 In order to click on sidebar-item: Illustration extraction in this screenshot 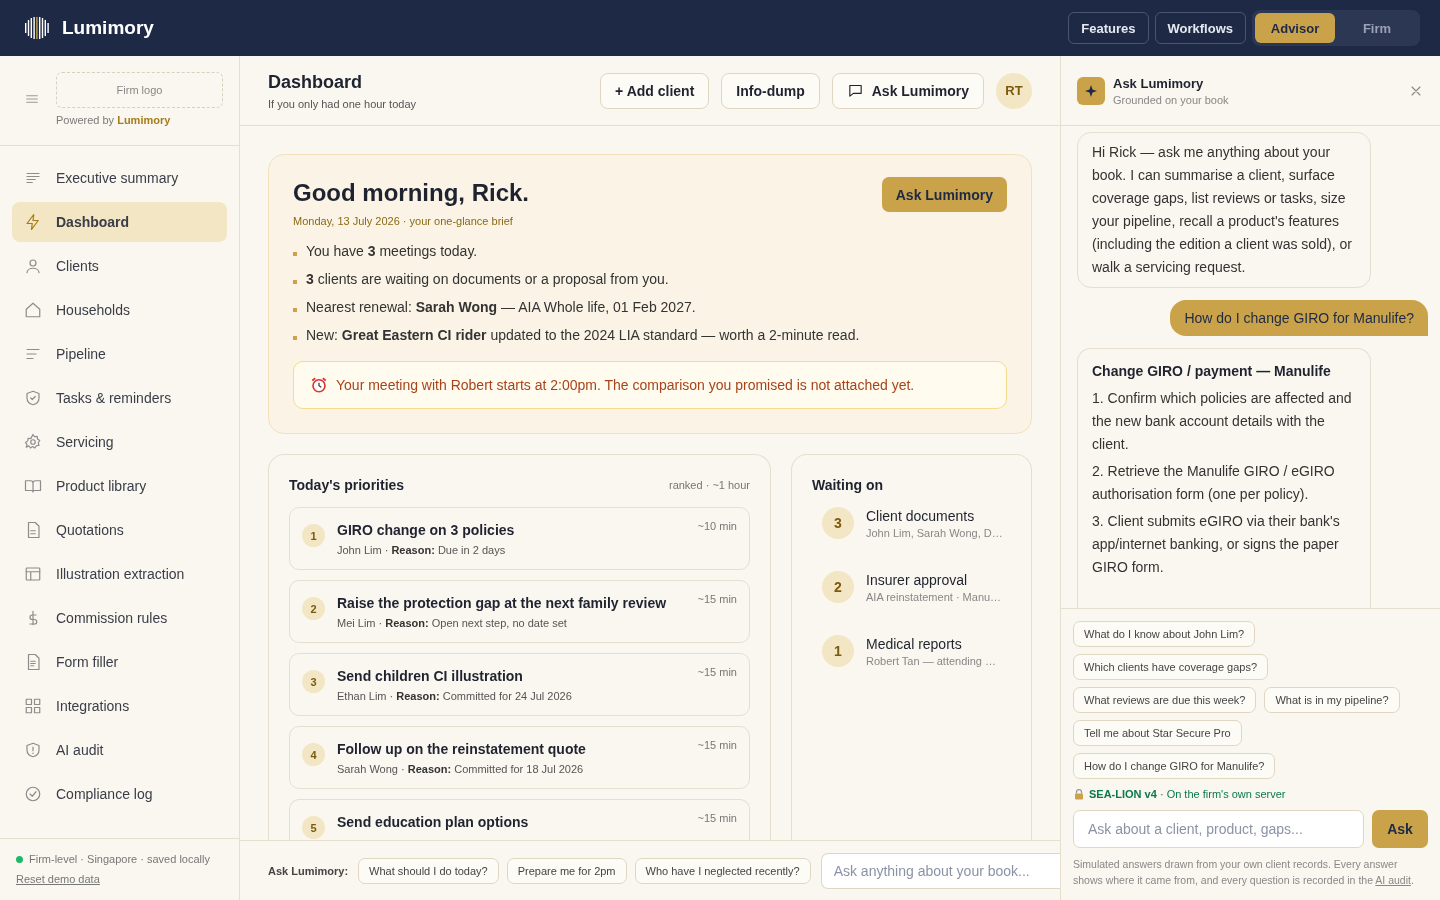, I will do `click(119, 574)`.